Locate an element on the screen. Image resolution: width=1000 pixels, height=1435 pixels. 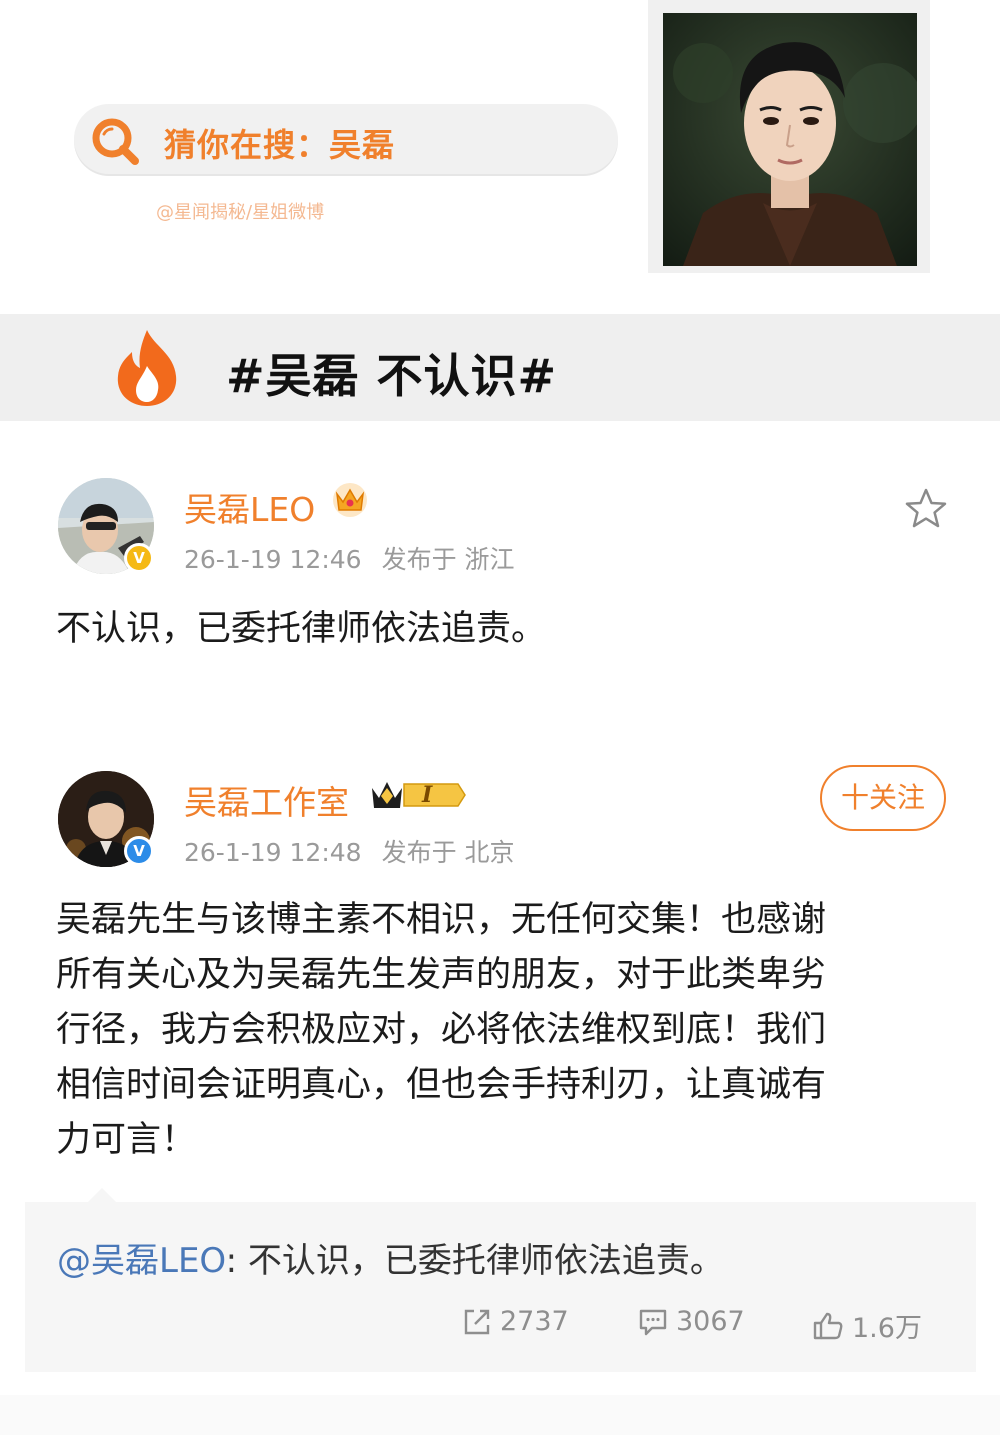
like-icon is located at coordinates (828, 1326).